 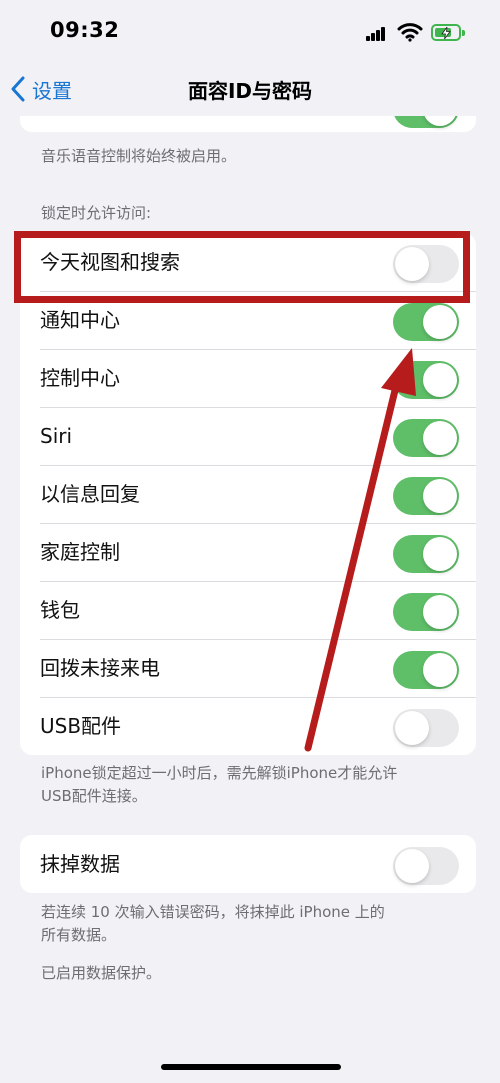 I want to click on battery-charging-icon, so click(x=448, y=32).